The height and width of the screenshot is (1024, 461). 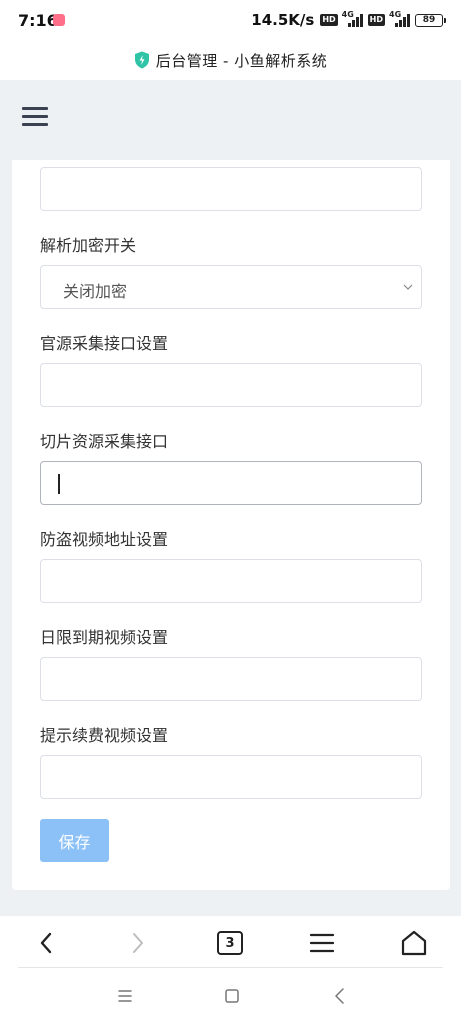 What do you see at coordinates (59, 20) in the screenshot?
I see `notification-app-icon` at bounding box center [59, 20].